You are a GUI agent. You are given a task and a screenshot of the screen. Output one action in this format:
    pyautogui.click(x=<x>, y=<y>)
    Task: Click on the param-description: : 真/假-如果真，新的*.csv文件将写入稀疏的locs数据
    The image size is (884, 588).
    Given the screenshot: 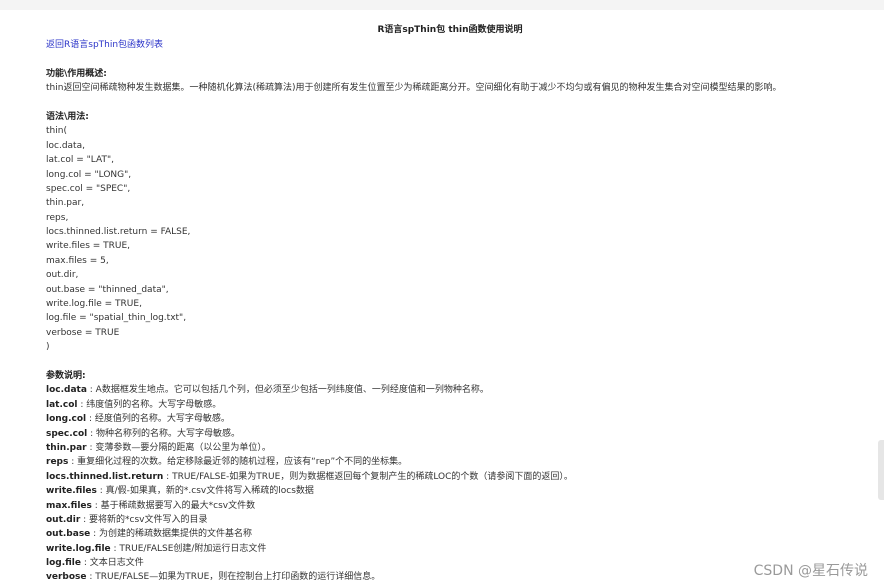 What is the action you would take?
    pyautogui.click(x=205, y=491)
    